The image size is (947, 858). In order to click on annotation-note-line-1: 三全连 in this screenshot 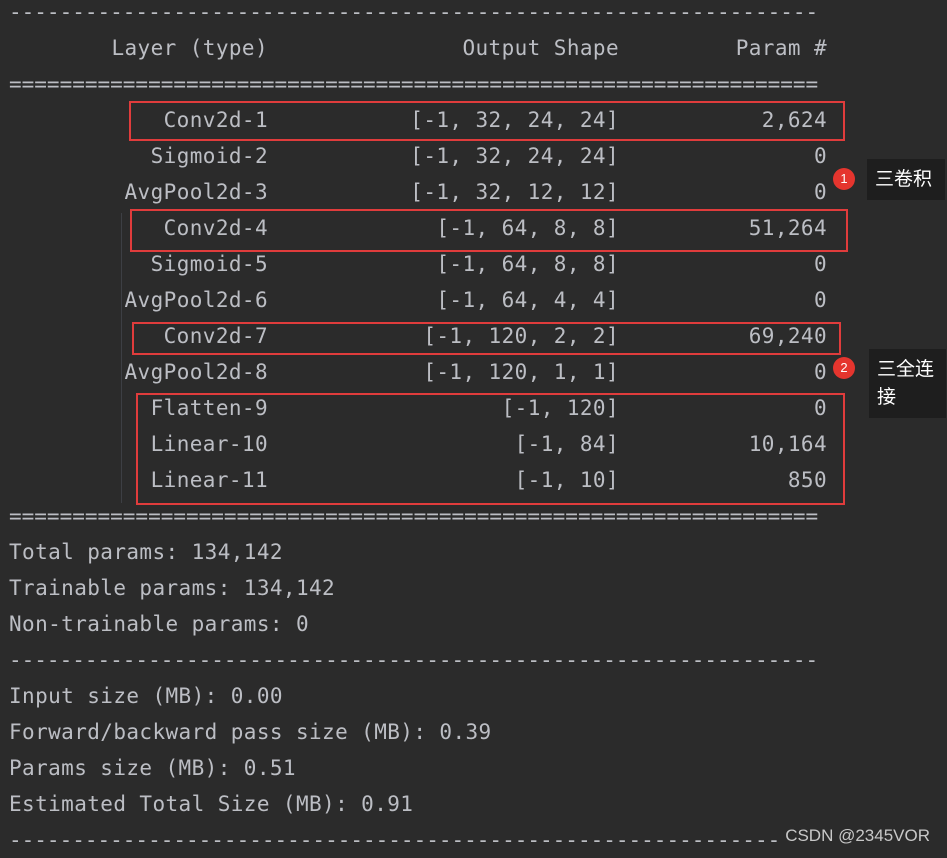, I will do `click(906, 369)`.